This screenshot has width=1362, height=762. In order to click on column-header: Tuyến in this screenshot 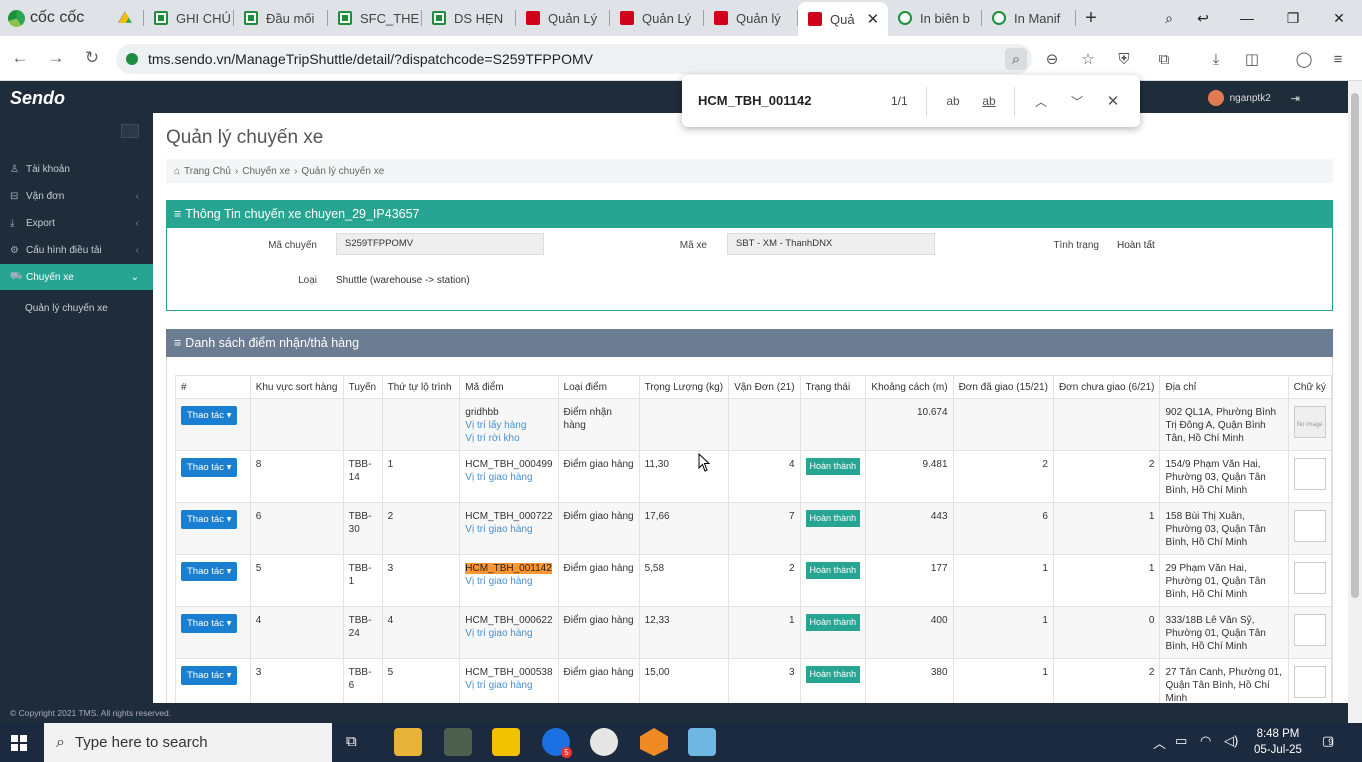, I will do `click(362, 387)`.